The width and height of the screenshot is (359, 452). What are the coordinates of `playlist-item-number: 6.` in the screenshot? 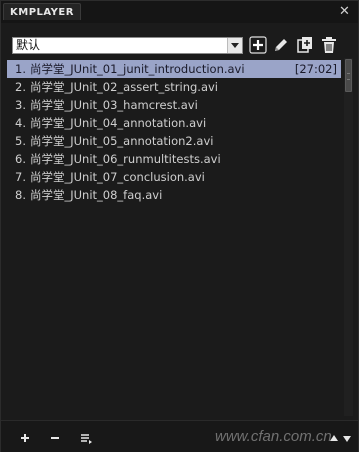 It's located at (20, 159).